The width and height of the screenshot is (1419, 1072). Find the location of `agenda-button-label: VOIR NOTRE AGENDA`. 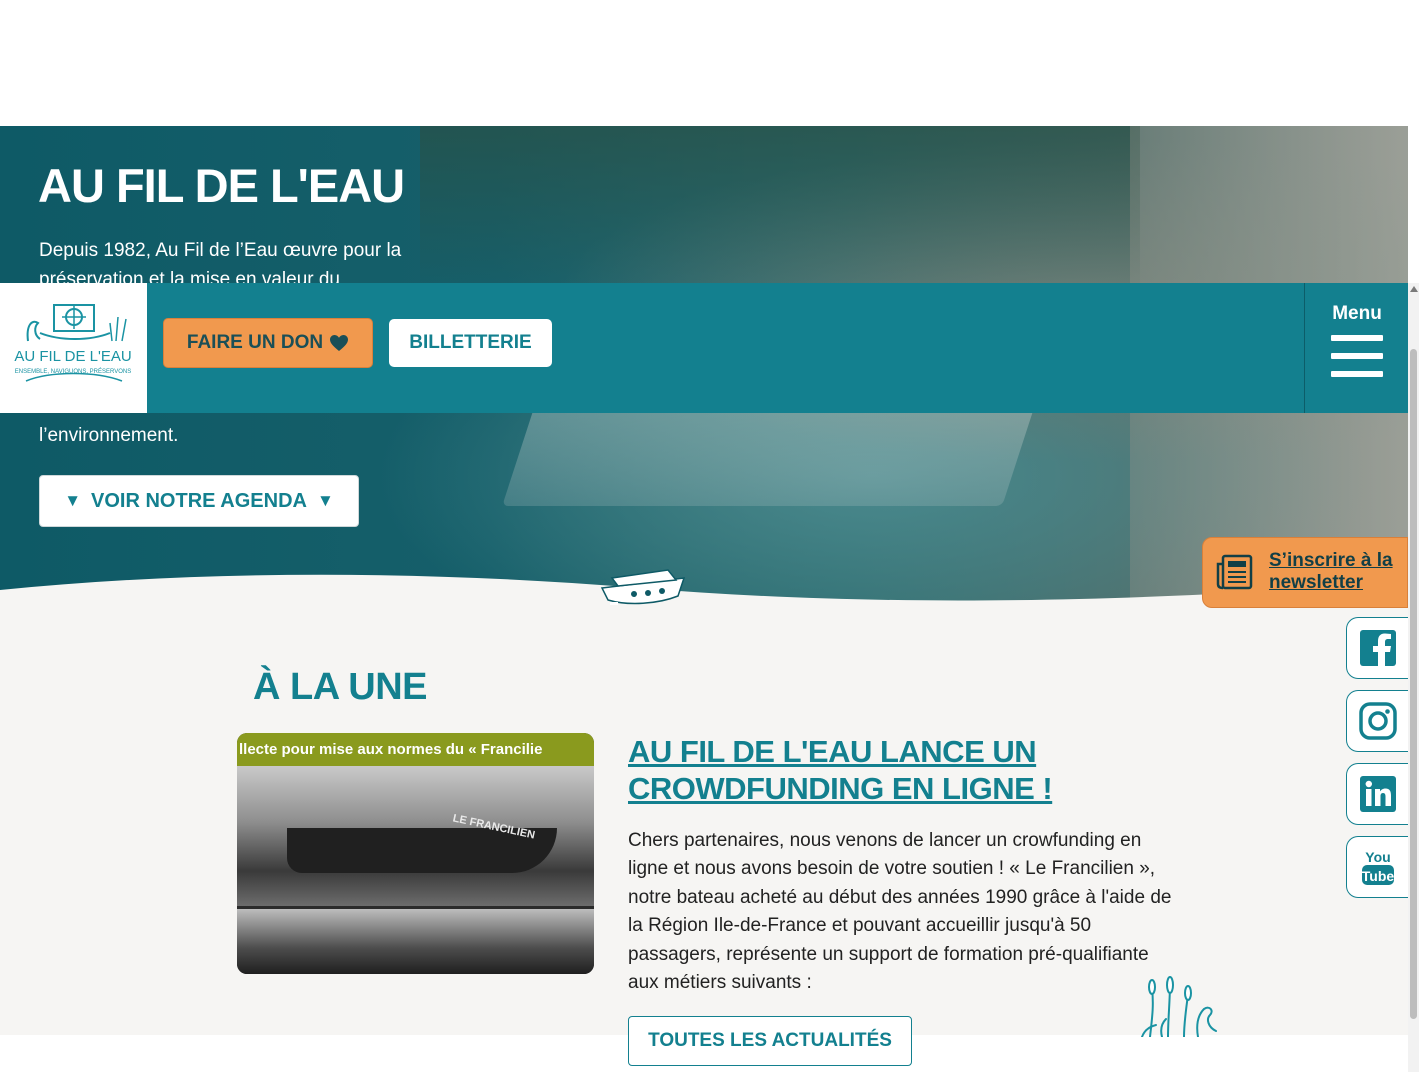

agenda-button-label: VOIR NOTRE AGENDA is located at coordinates (199, 500).